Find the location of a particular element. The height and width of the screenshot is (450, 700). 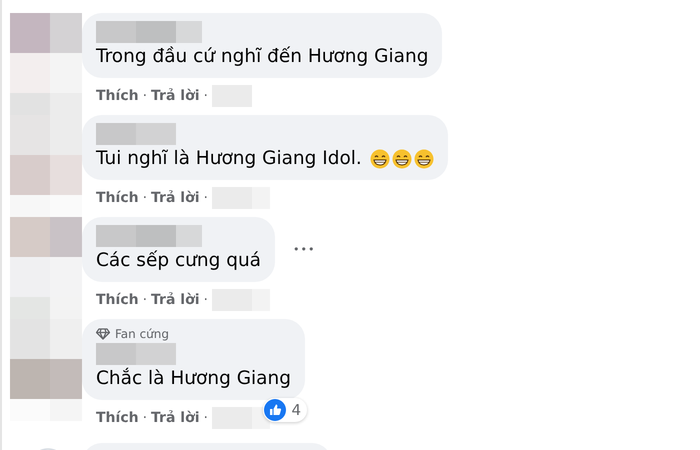

thumbs-up-icon is located at coordinates (275, 410).